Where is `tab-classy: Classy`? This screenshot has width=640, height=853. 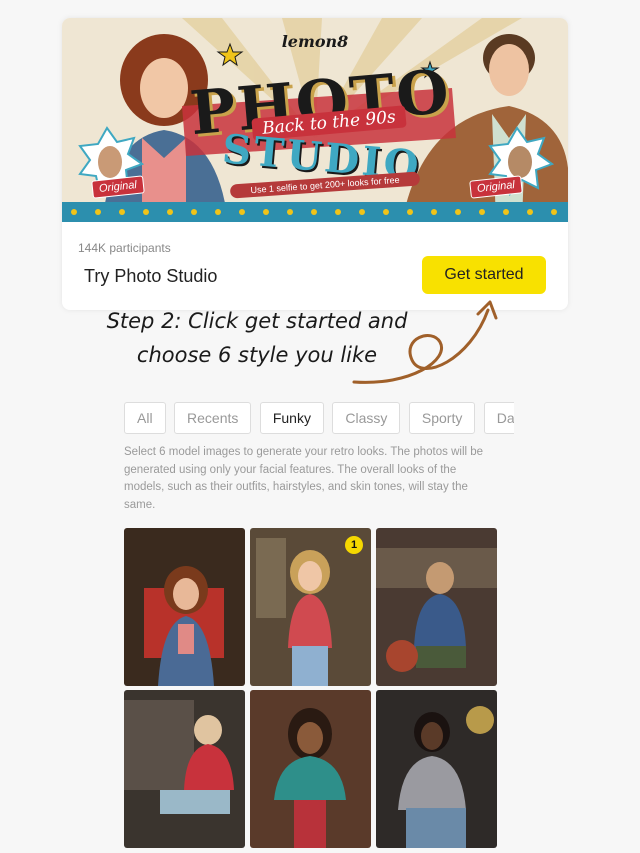 tab-classy: Classy is located at coordinates (366, 418).